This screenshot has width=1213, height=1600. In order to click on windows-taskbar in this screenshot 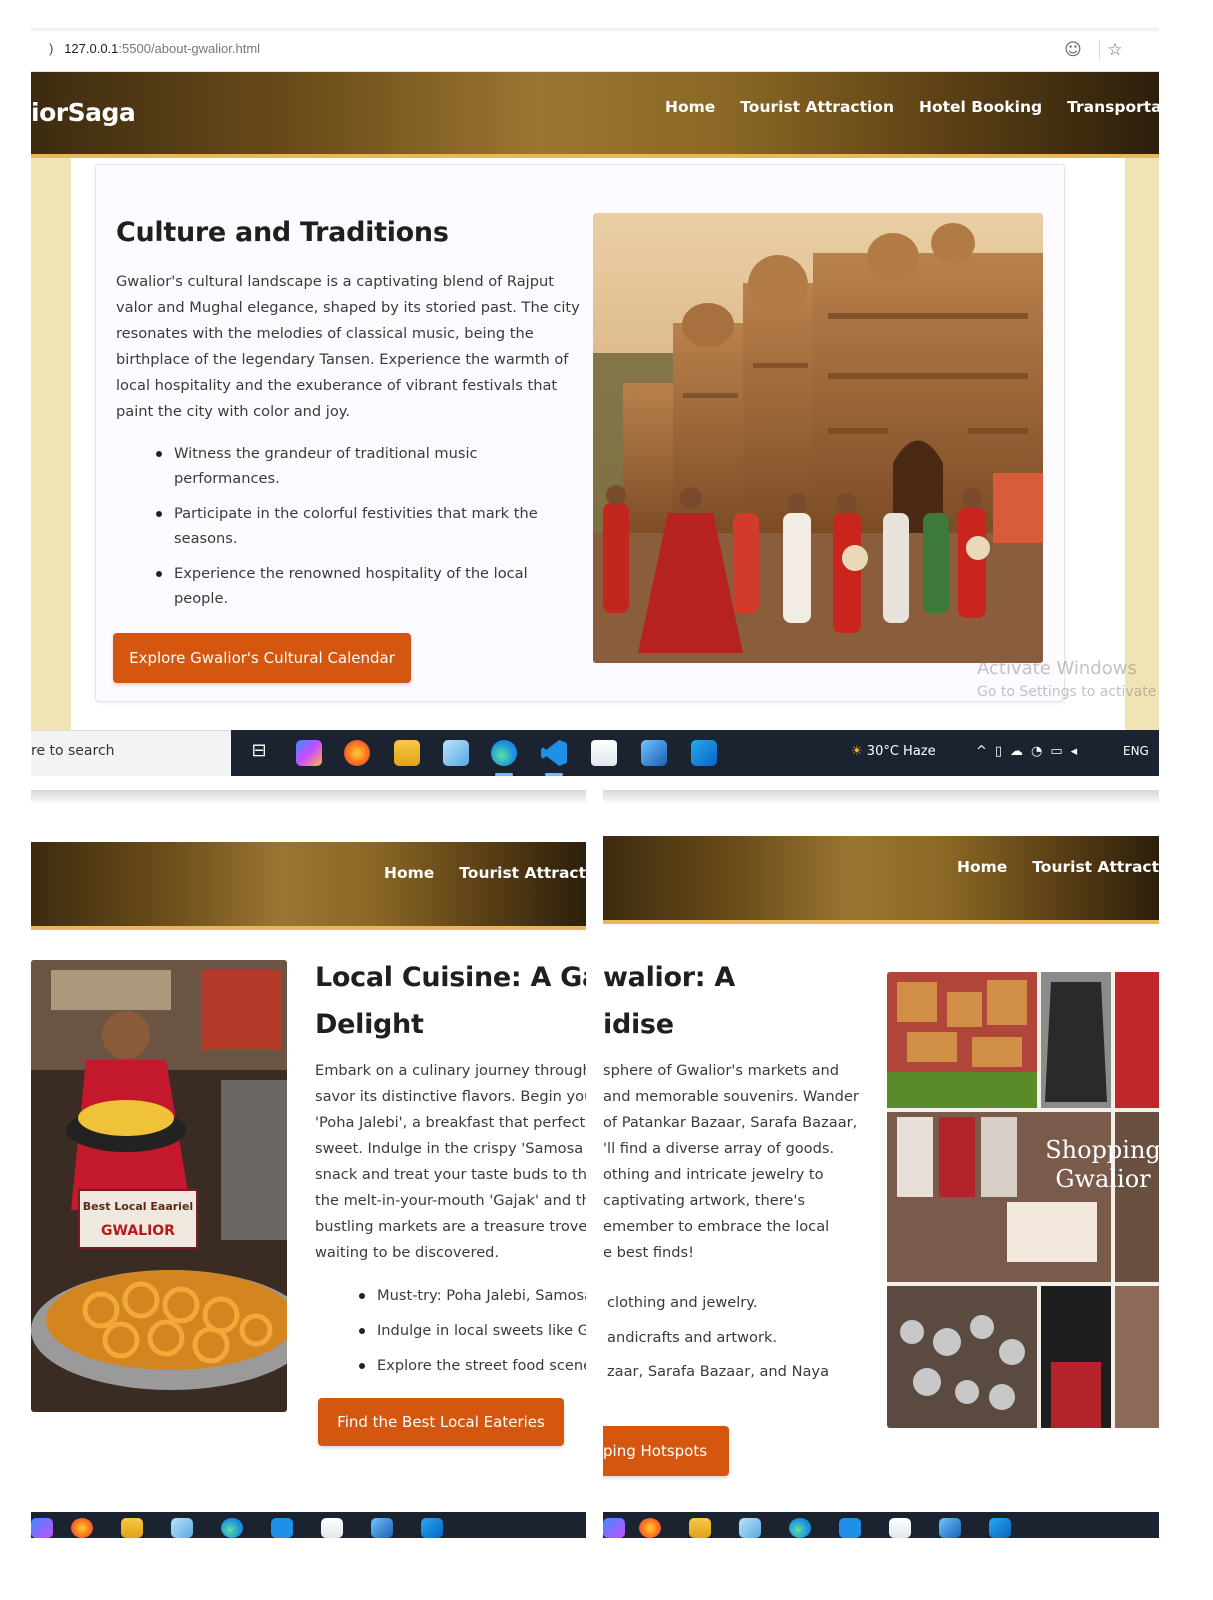, I will do `click(881, 1525)`.